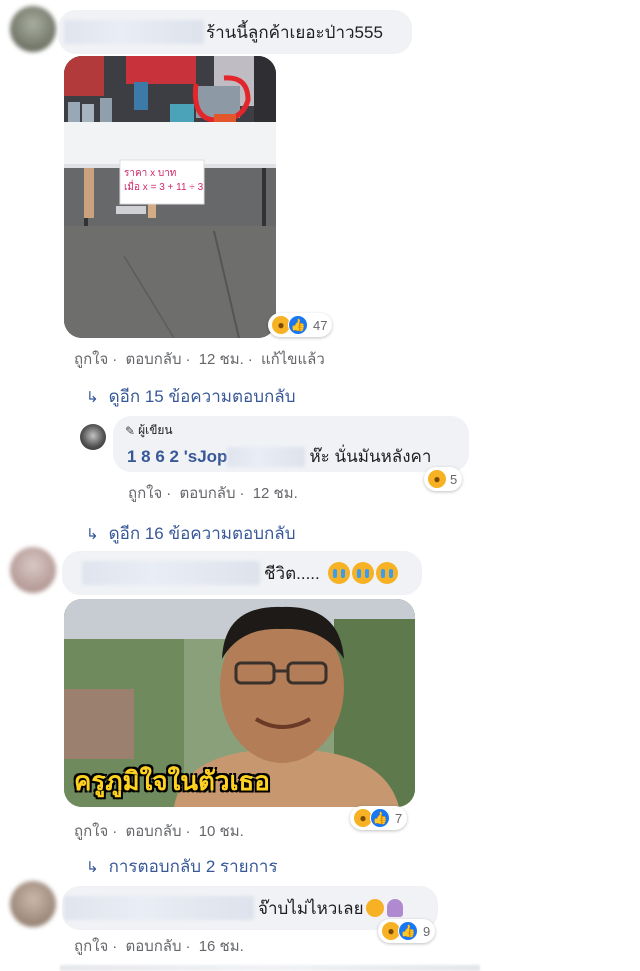  I want to click on reaction-summary: ● 👍 9, so click(407, 931).